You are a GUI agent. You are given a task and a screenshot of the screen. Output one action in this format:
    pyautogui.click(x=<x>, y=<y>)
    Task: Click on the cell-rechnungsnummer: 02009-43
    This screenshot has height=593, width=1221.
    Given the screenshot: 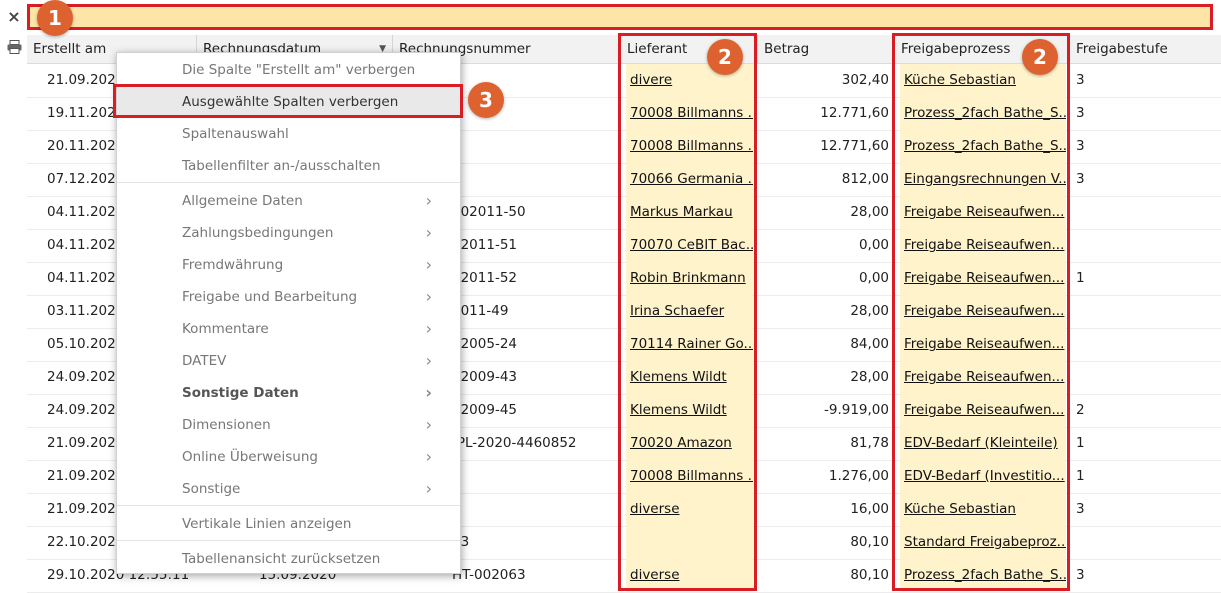 What is the action you would take?
    pyautogui.click(x=484, y=377)
    